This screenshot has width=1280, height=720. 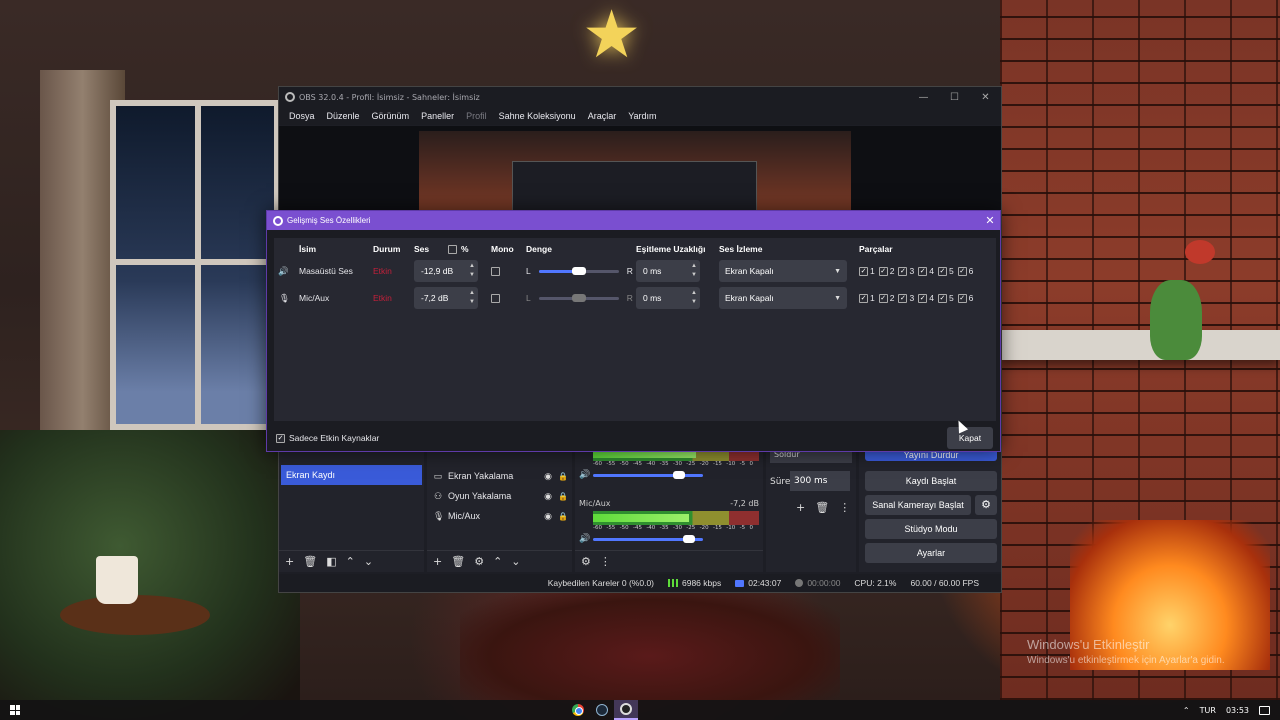 What do you see at coordinates (446, 271) in the screenshot?
I see `volume-spinbox: -12,9 dB ▲ ▼` at bounding box center [446, 271].